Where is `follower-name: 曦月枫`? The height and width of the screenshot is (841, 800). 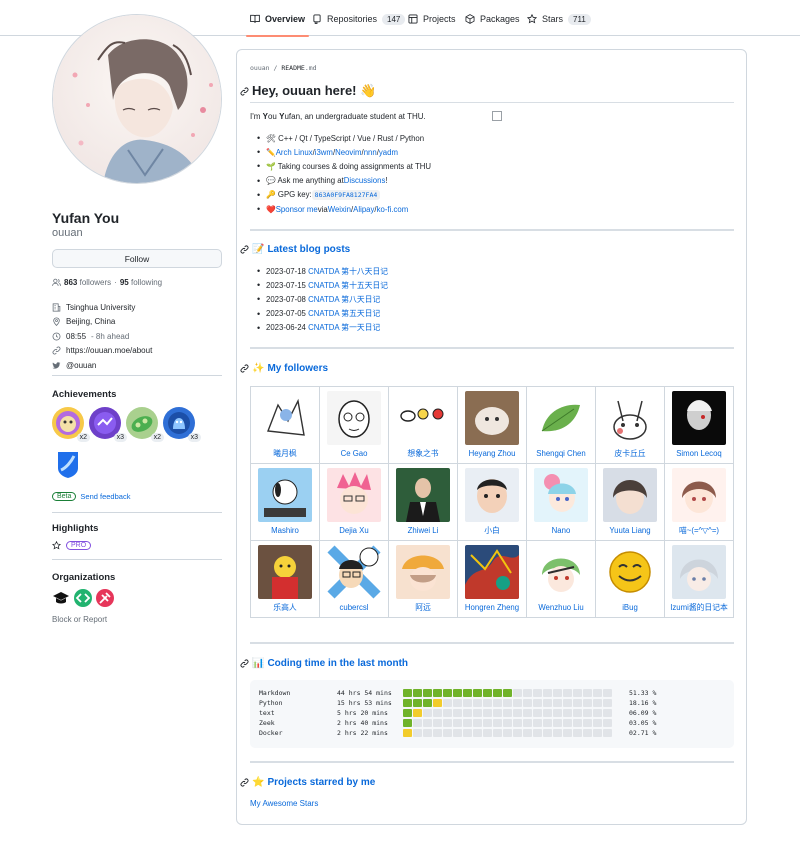 follower-name: 曦月枫 is located at coordinates (285, 453).